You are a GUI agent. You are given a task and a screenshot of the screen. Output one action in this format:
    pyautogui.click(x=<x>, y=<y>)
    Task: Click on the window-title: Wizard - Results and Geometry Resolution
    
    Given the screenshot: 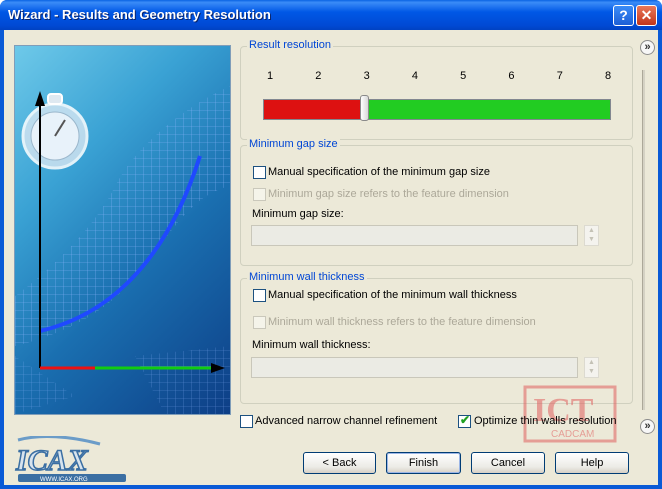 What is the action you would take?
    pyautogui.click(x=139, y=14)
    